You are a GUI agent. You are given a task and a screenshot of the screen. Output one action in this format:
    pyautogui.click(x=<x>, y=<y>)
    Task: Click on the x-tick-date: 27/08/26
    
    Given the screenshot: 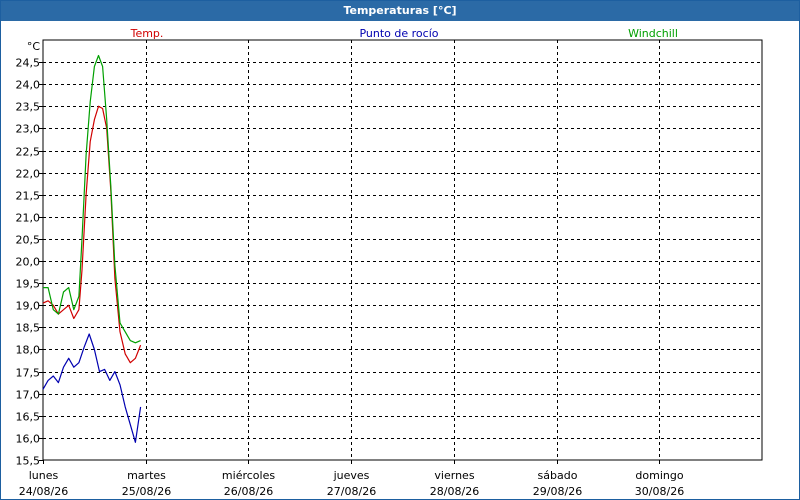 What is the action you would take?
    pyautogui.click(x=351, y=491)
    